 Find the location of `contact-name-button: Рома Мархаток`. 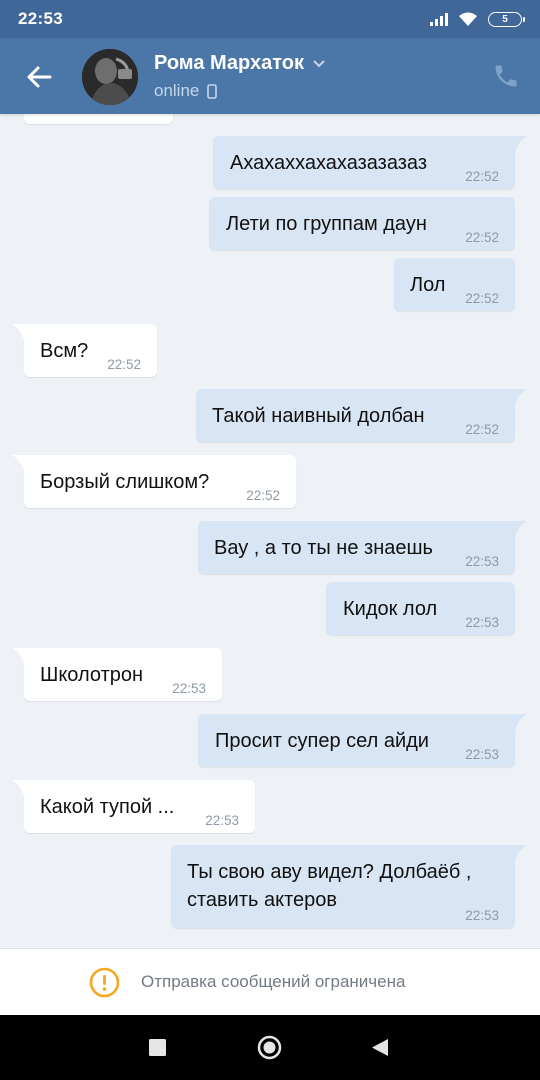

contact-name-button: Рома Мархаток is located at coordinates (240, 63).